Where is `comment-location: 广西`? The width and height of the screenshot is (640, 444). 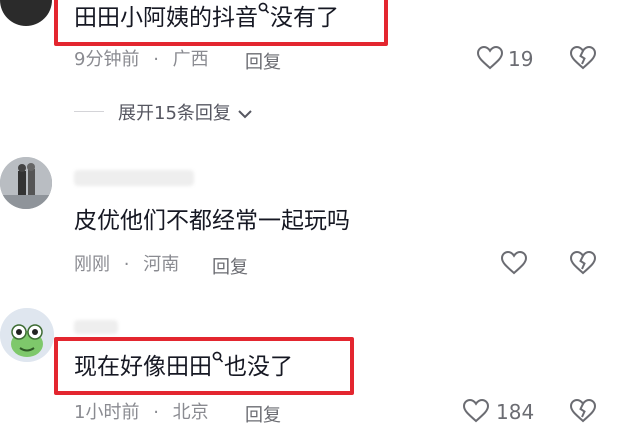
comment-location: 广西 is located at coordinates (190, 59).